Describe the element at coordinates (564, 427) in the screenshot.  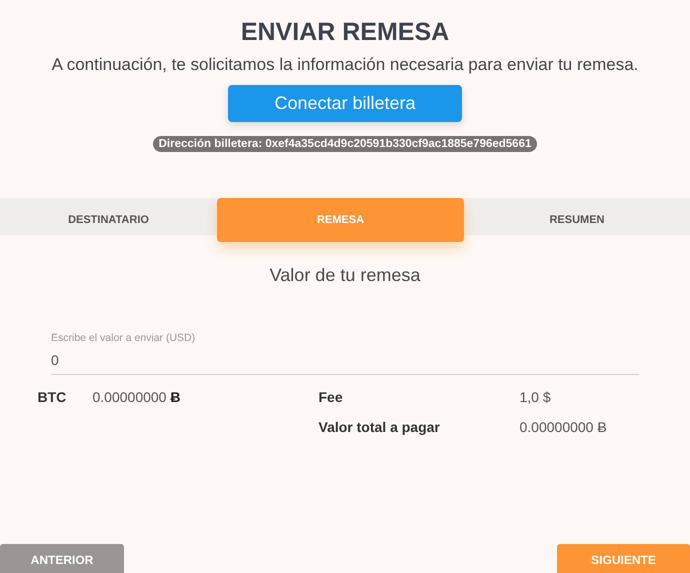
I see `total-value: 0.00000000 Ƀ` at that location.